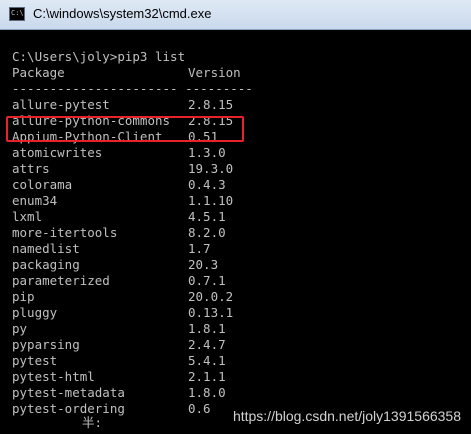 The image size is (471, 434). Describe the element at coordinates (211, 200) in the screenshot. I see `package-version: 1.1.10` at that location.